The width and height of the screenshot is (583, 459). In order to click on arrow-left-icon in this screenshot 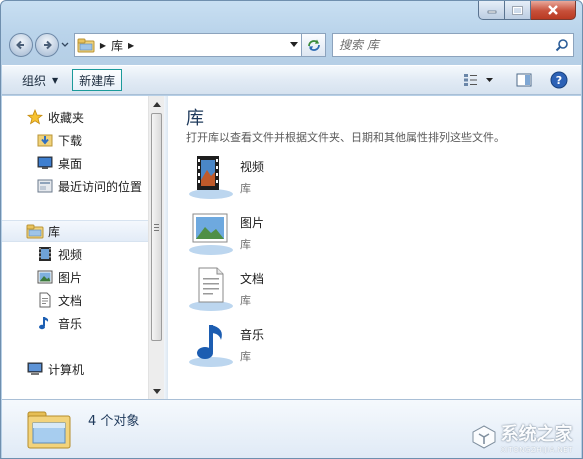, I will do `click(20, 45)`.